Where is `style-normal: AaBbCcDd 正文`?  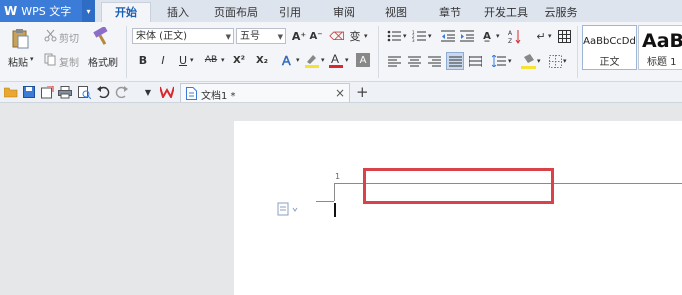
style-normal: AaBbCcDd 正文 is located at coordinates (609, 47).